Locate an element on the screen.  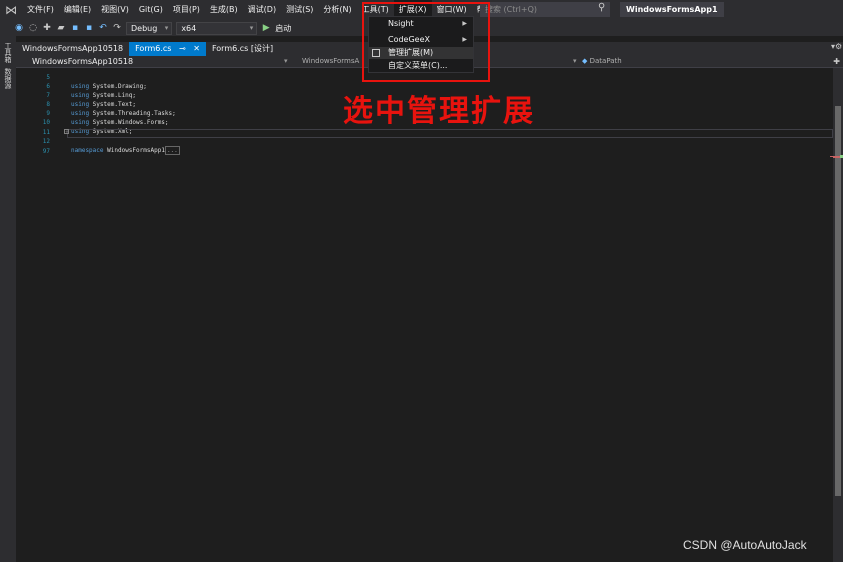
open-folder-icon: ▰ is located at coordinates (61, 28).